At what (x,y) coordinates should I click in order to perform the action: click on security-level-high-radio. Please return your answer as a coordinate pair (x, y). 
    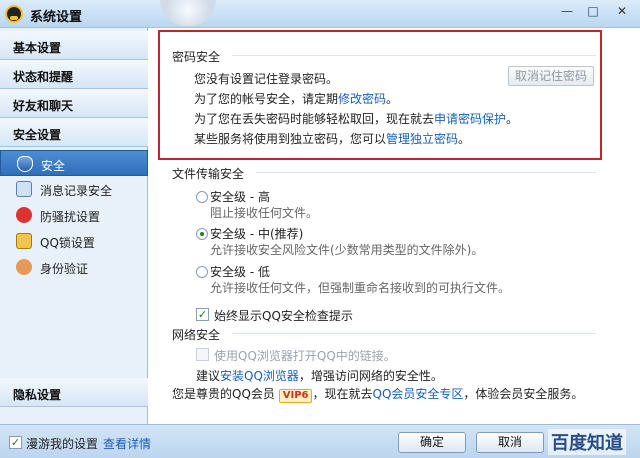
    Looking at the image, I should click on (202, 197).